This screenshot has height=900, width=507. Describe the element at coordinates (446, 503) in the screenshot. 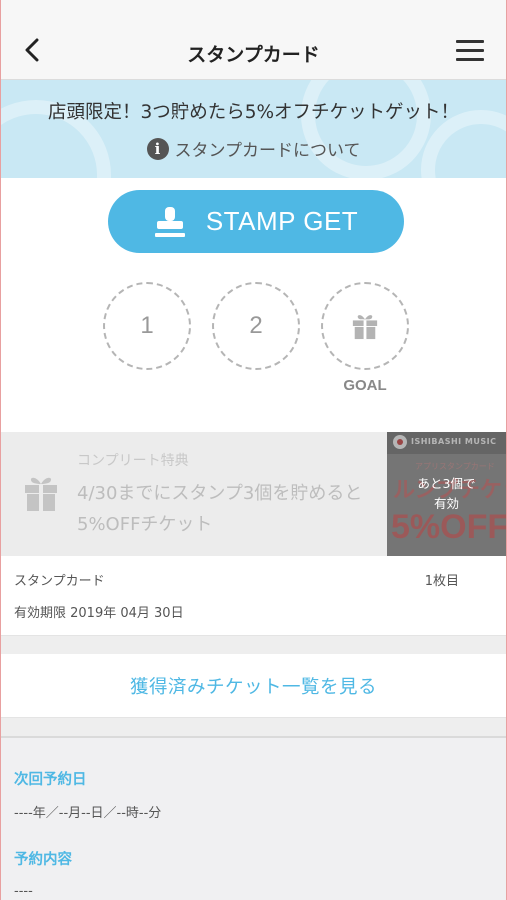

I see `ticket-remaining-line2: 有効` at that location.